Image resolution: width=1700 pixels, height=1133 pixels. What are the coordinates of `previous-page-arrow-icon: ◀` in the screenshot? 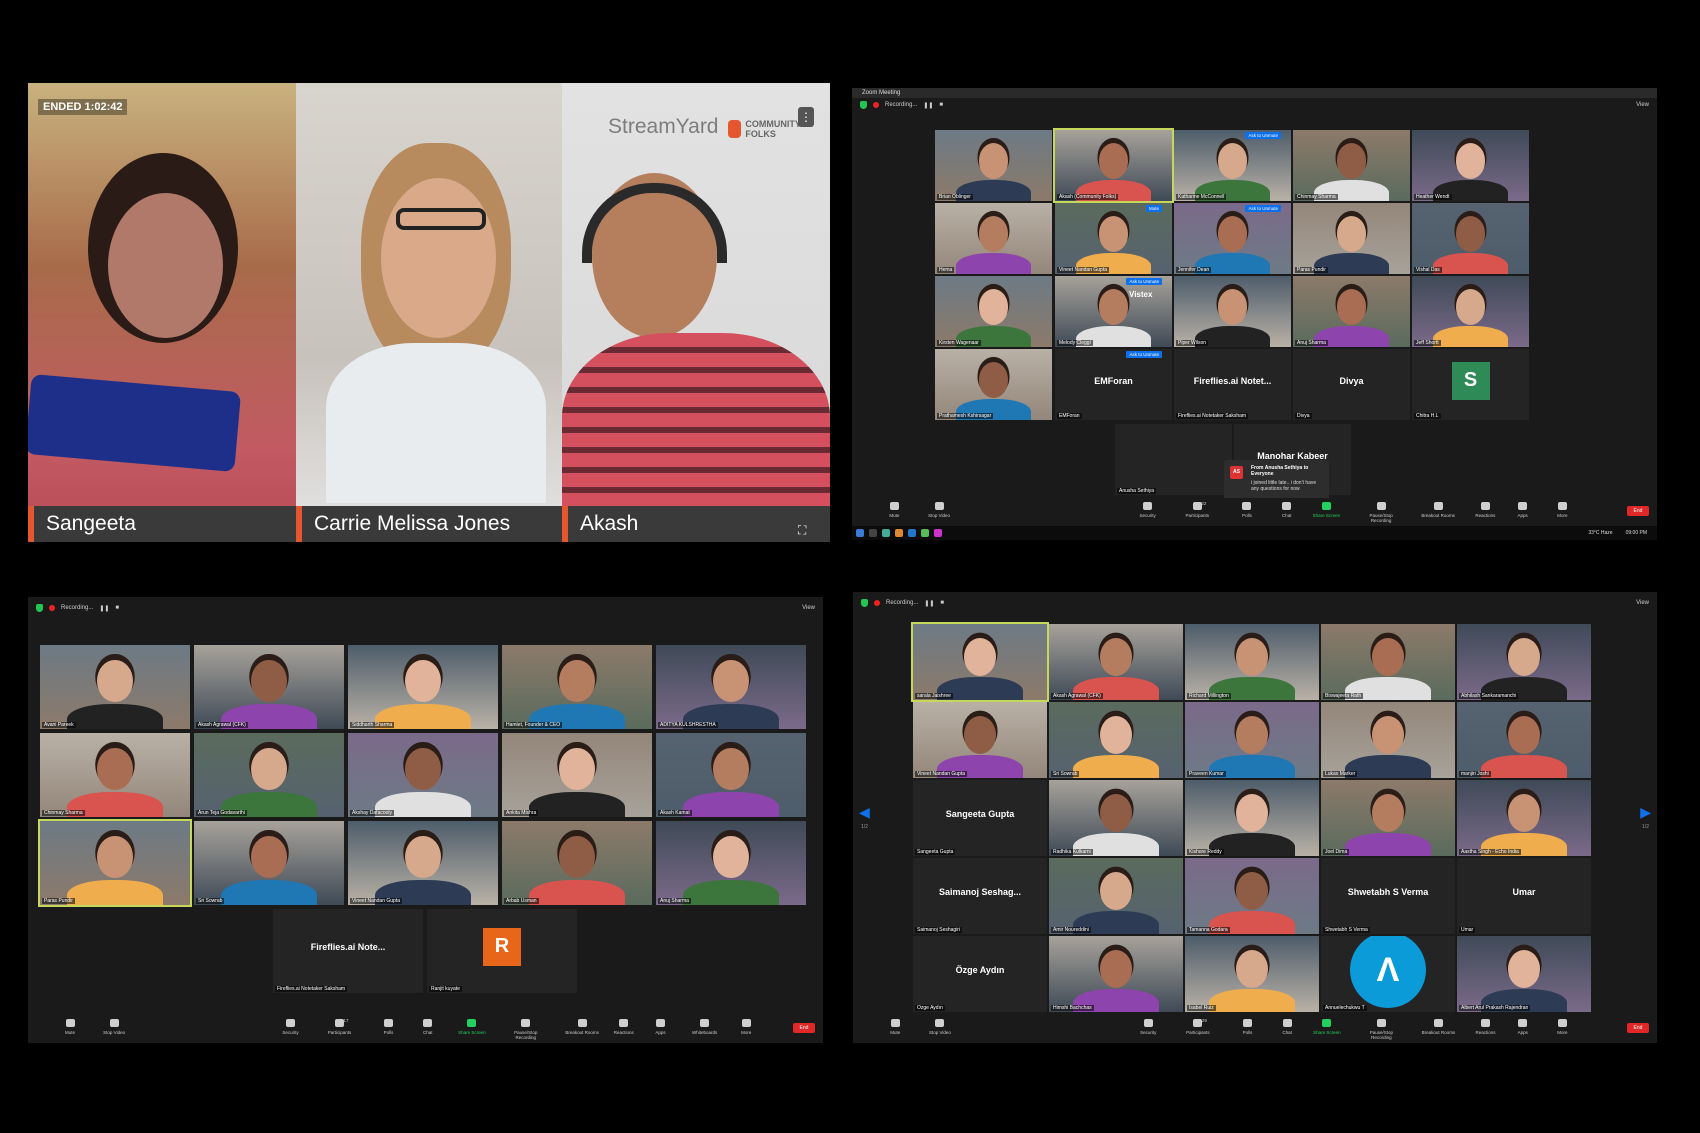 It's located at (864, 812).